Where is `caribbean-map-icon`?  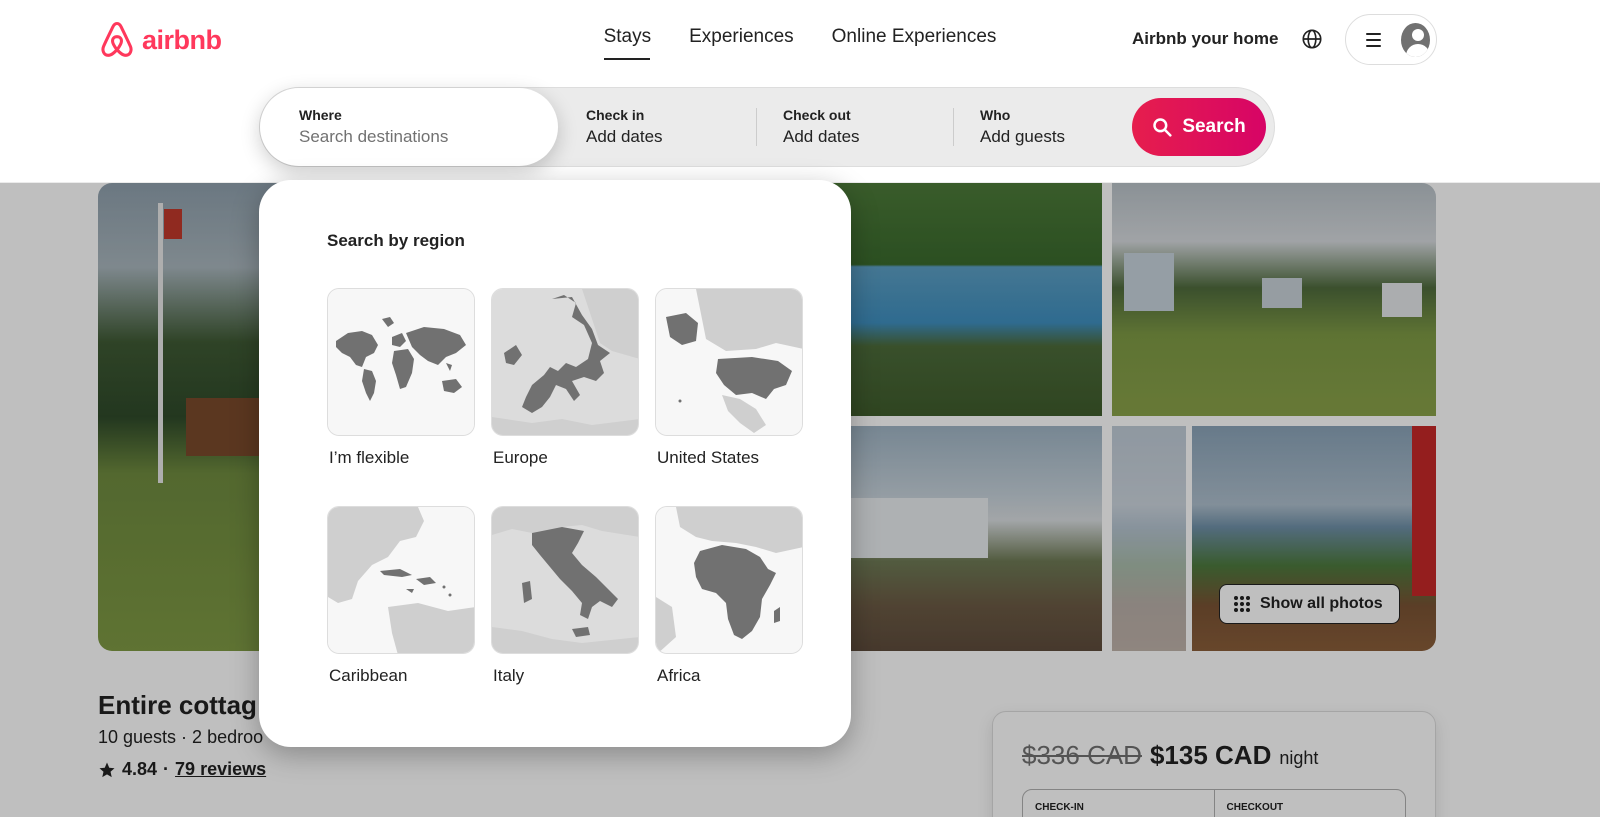
caribbean-map-icon is located at coordinates (401, 580).